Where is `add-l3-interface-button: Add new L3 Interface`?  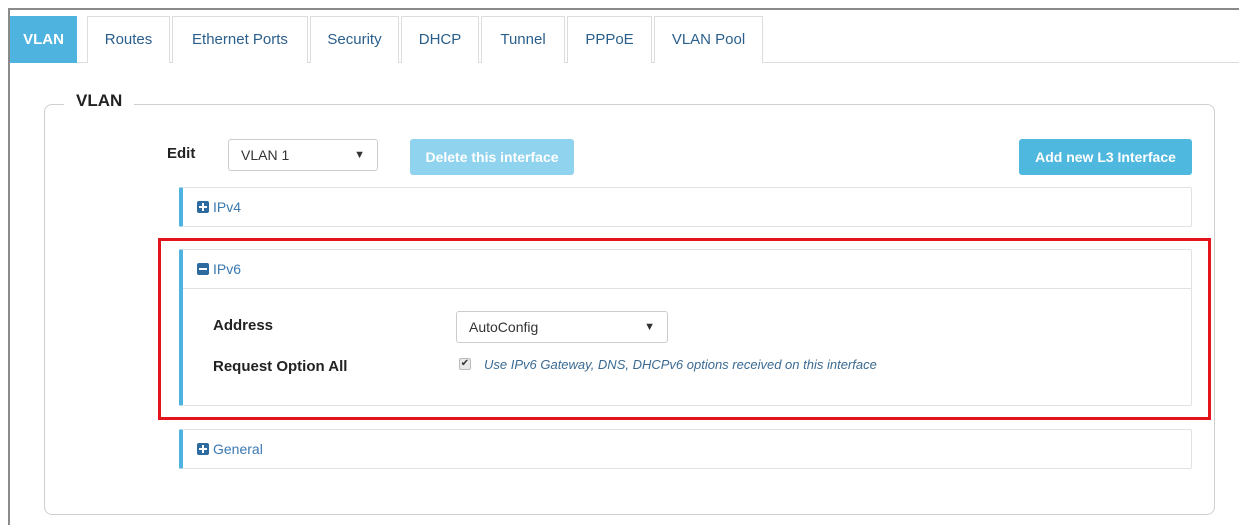
add-l3-interface-button: Add new L3 Interface is located at coordinates (1105, 157).